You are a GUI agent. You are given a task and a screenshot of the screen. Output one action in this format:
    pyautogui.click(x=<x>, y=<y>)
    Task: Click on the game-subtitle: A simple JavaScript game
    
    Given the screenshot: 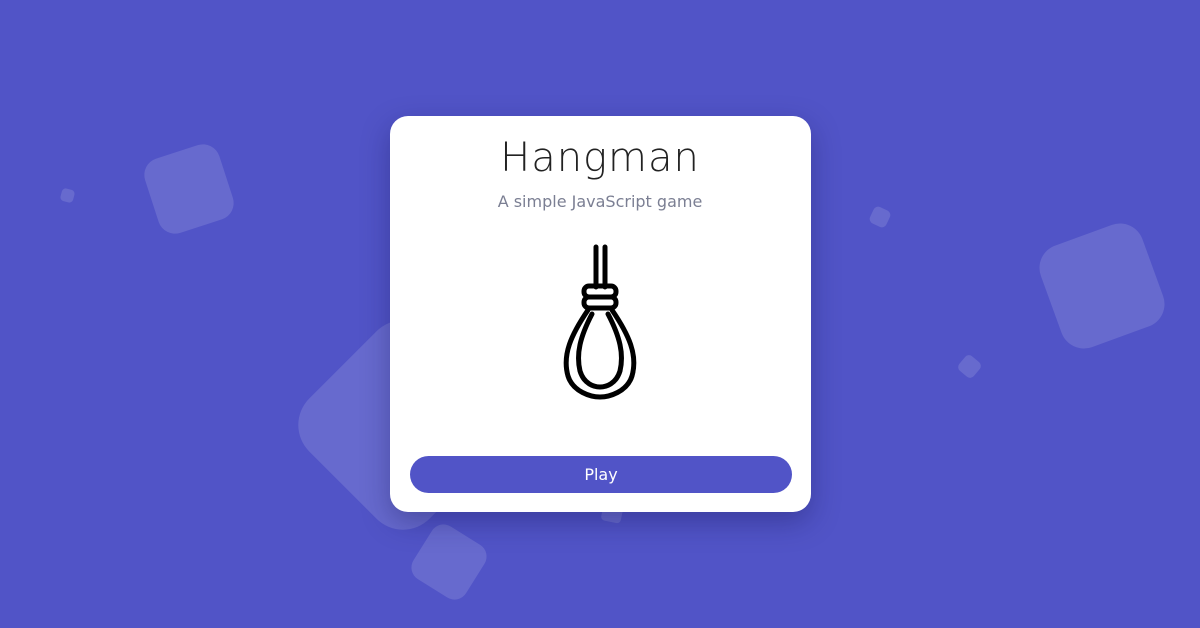 What is the action you would take?
    pyautogui.click(x=600, y=201)
    